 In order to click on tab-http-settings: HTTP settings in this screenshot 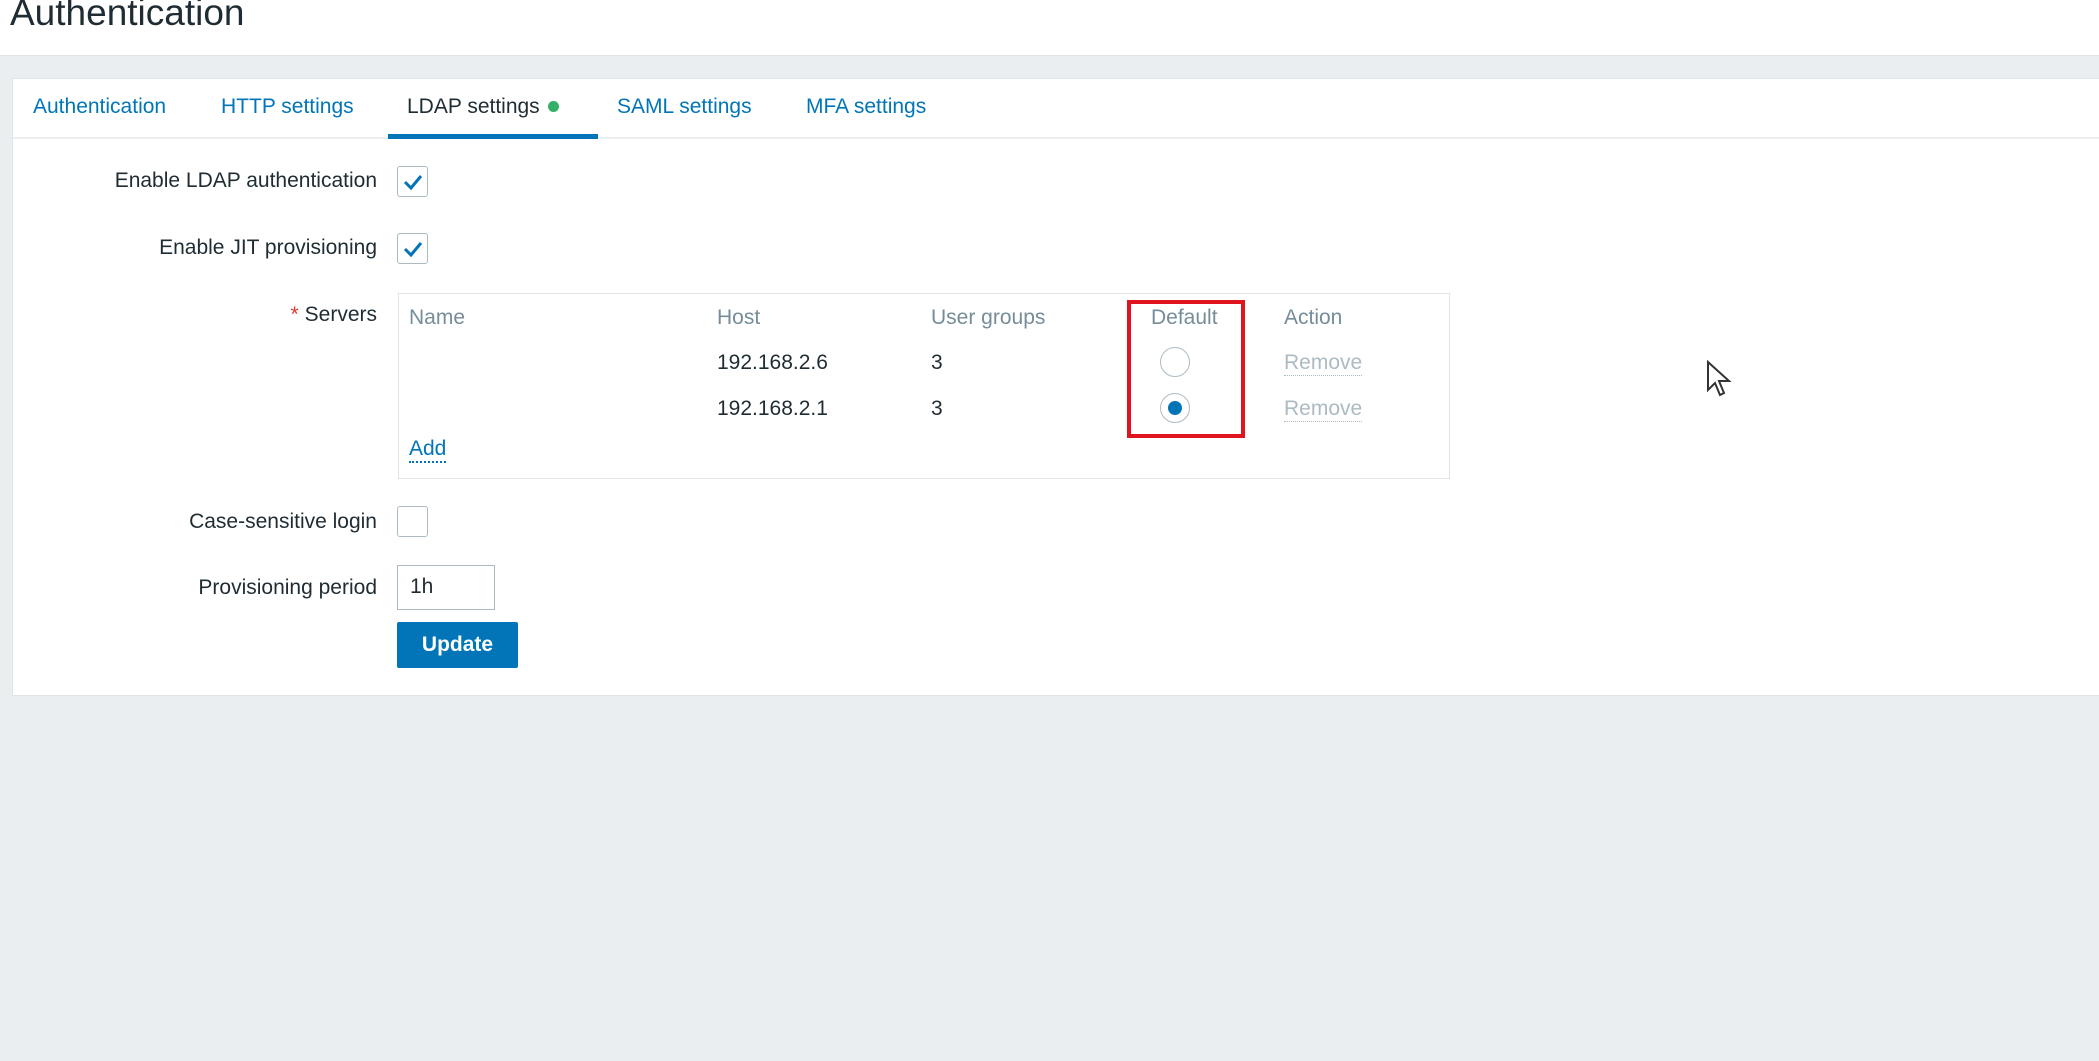, I will do `click(287, 107)`.